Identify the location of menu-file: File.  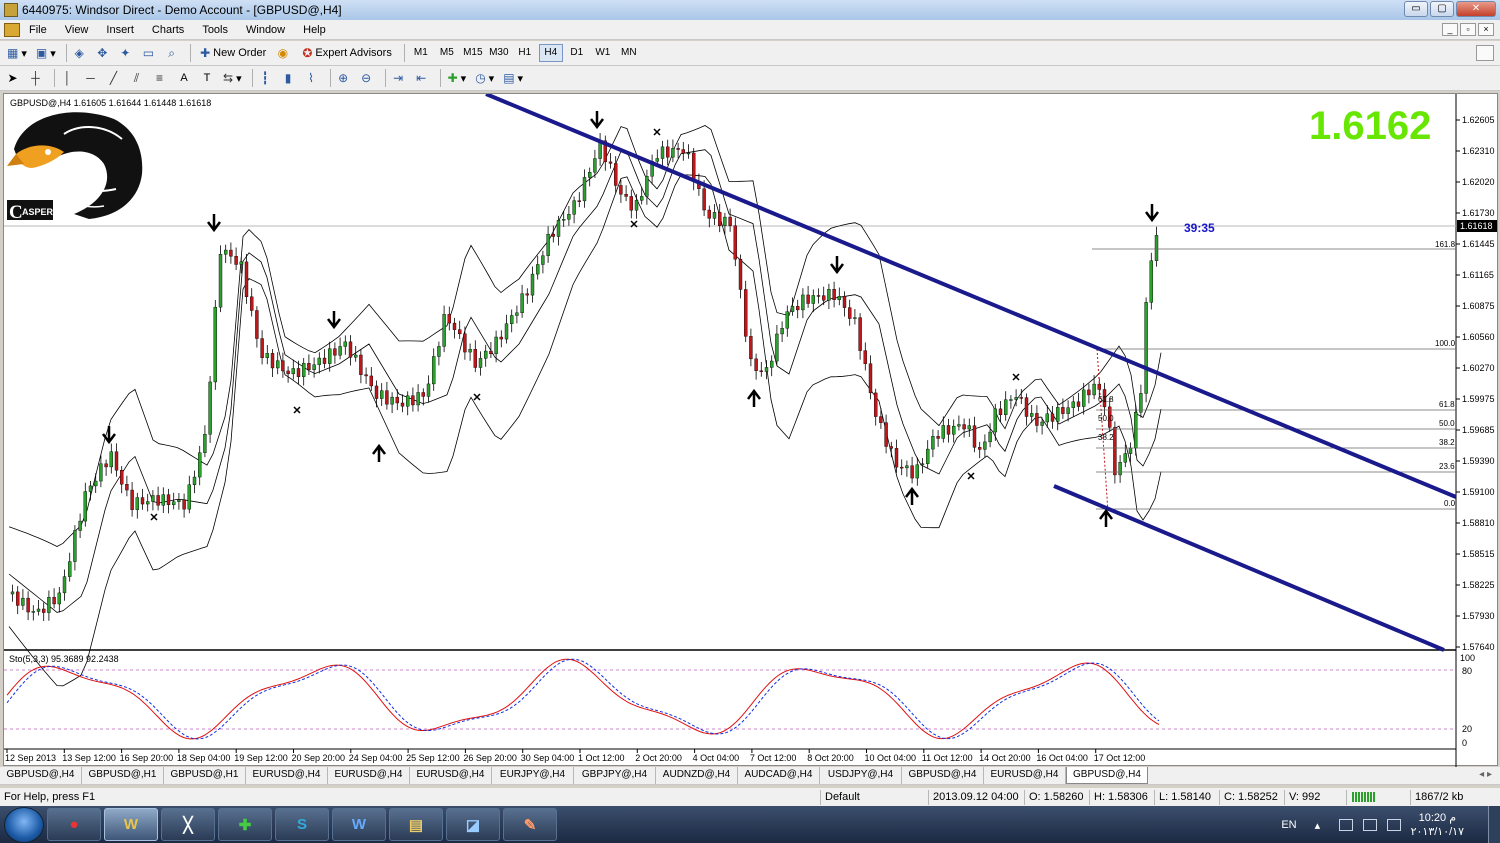
(38, 30).